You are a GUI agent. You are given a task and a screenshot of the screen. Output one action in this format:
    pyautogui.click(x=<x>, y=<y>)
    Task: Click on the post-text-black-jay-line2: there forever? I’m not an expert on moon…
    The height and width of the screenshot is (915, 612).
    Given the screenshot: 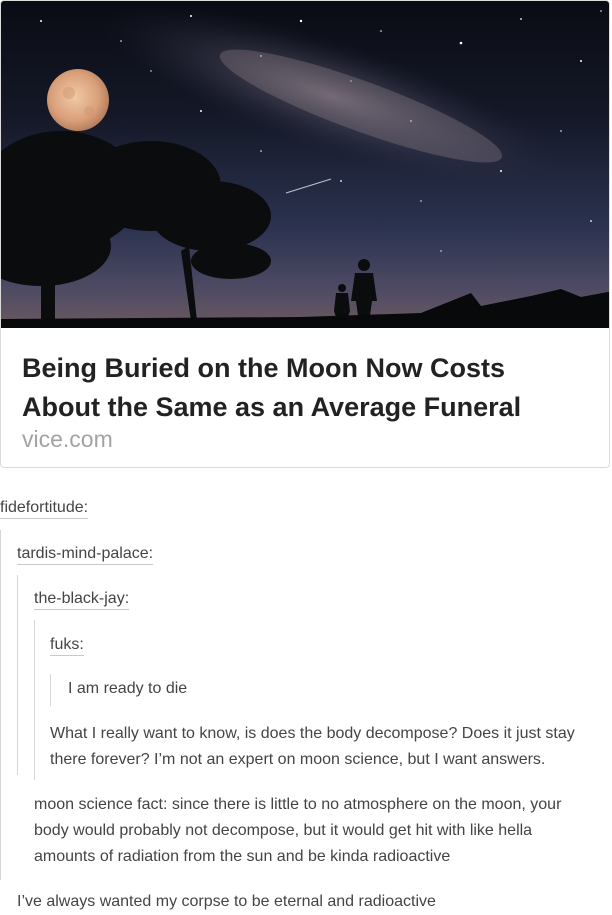 What is the action you would take?
    pyautogui.click(x=298, y=759)
    